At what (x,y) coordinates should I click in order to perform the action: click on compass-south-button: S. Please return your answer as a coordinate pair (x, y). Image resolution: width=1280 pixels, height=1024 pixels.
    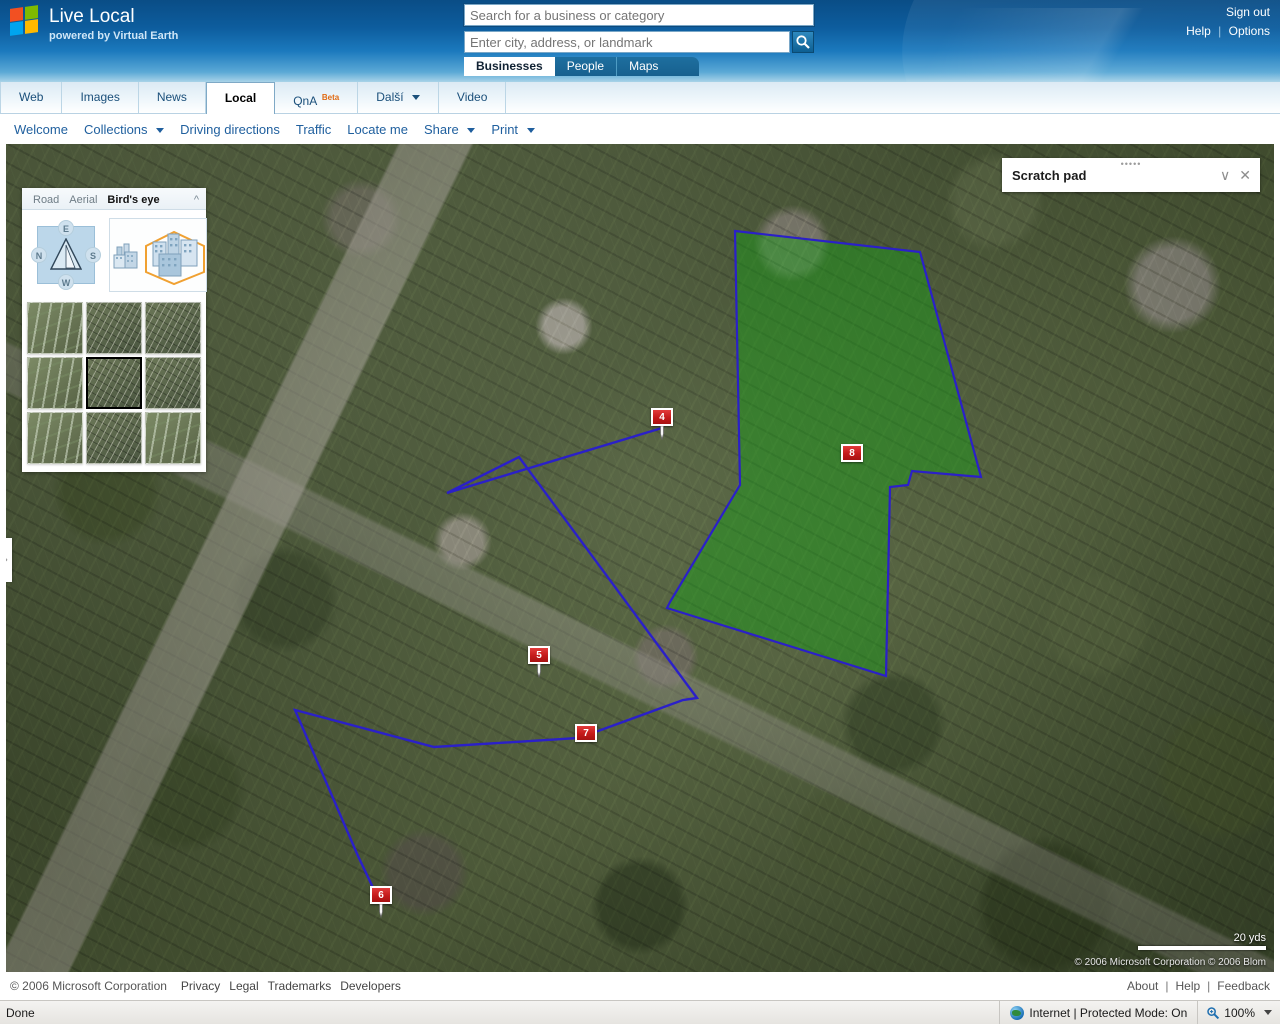
    Looking at the image, I should click on (93, 255).